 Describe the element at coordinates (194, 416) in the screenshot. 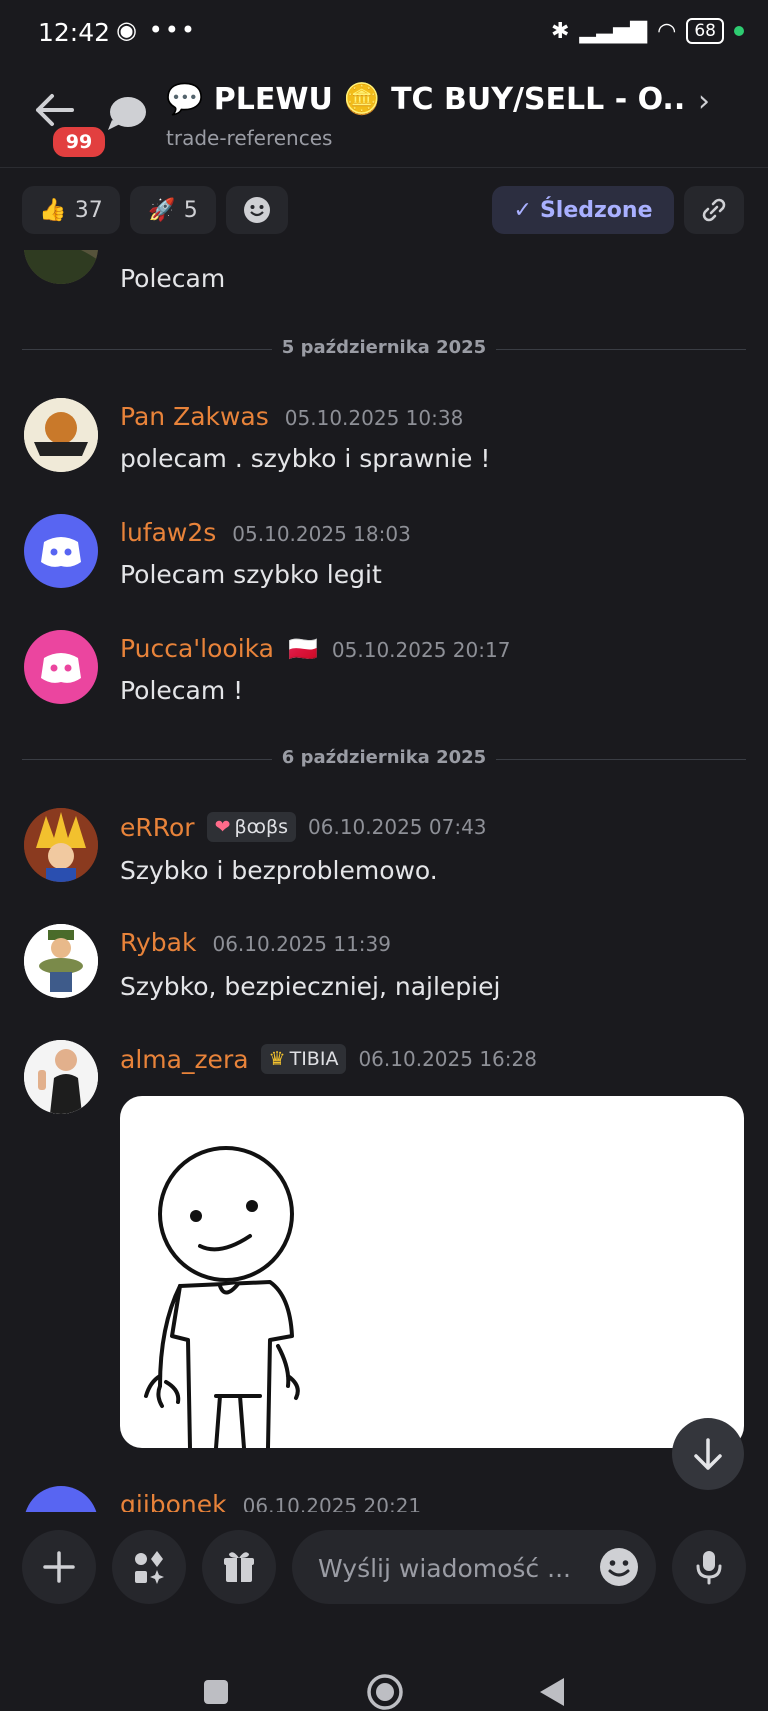

I see `username: Pan Zakwas` at that location.